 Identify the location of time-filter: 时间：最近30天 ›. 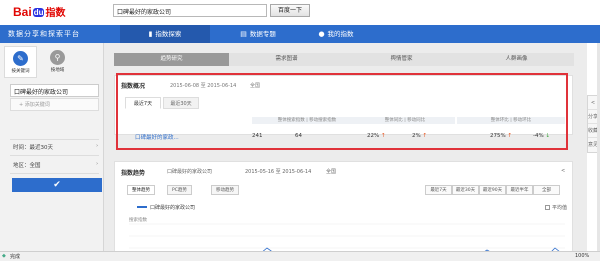
(55, 147).